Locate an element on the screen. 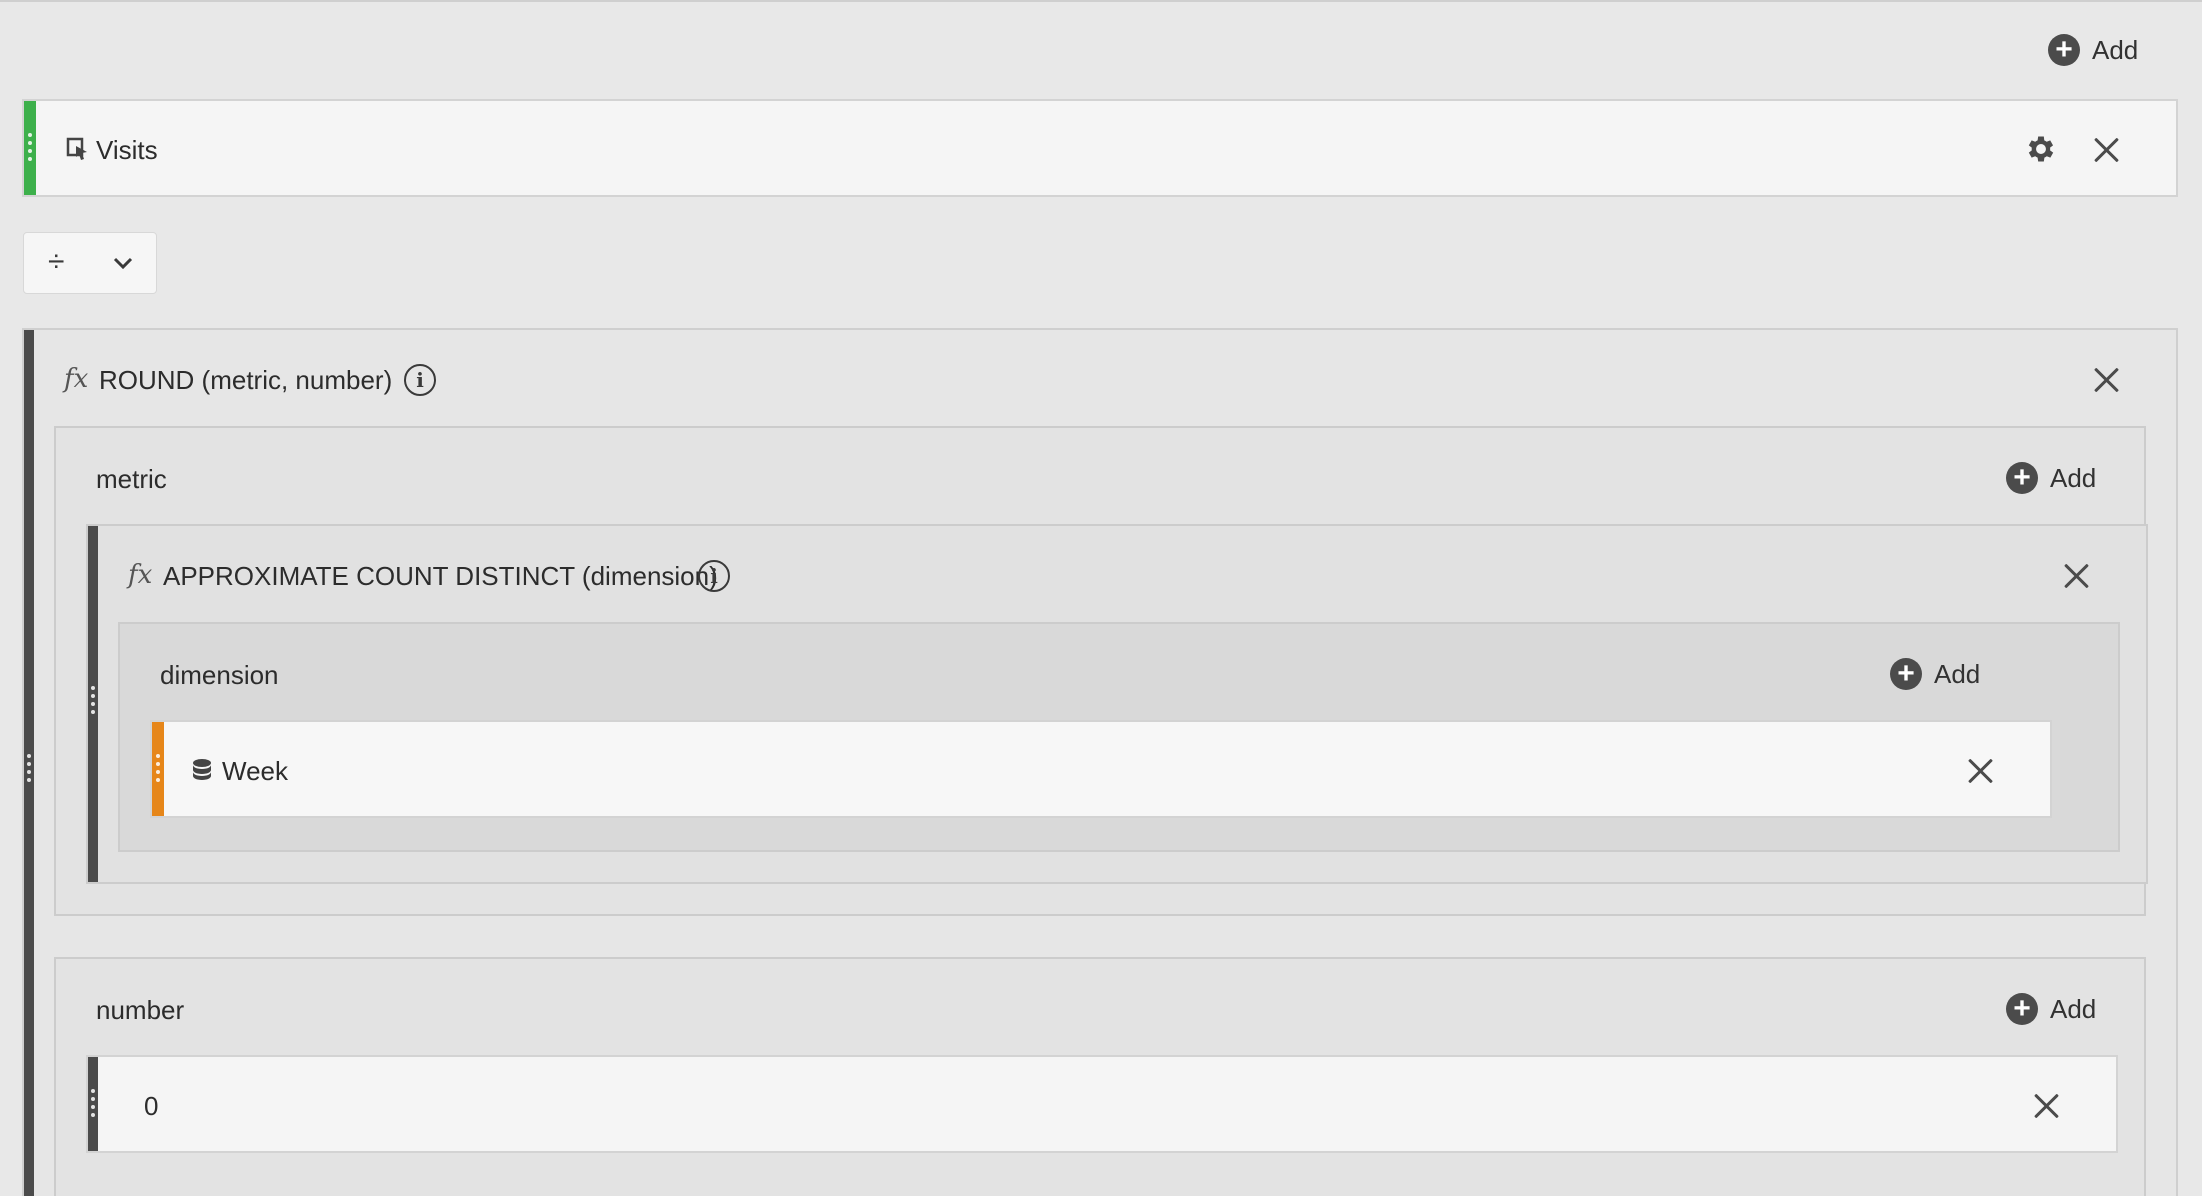 Image resolution: width=2202 pixels, height=1196 pixels. number-remove-button is located at coordinates (2047, 1106).